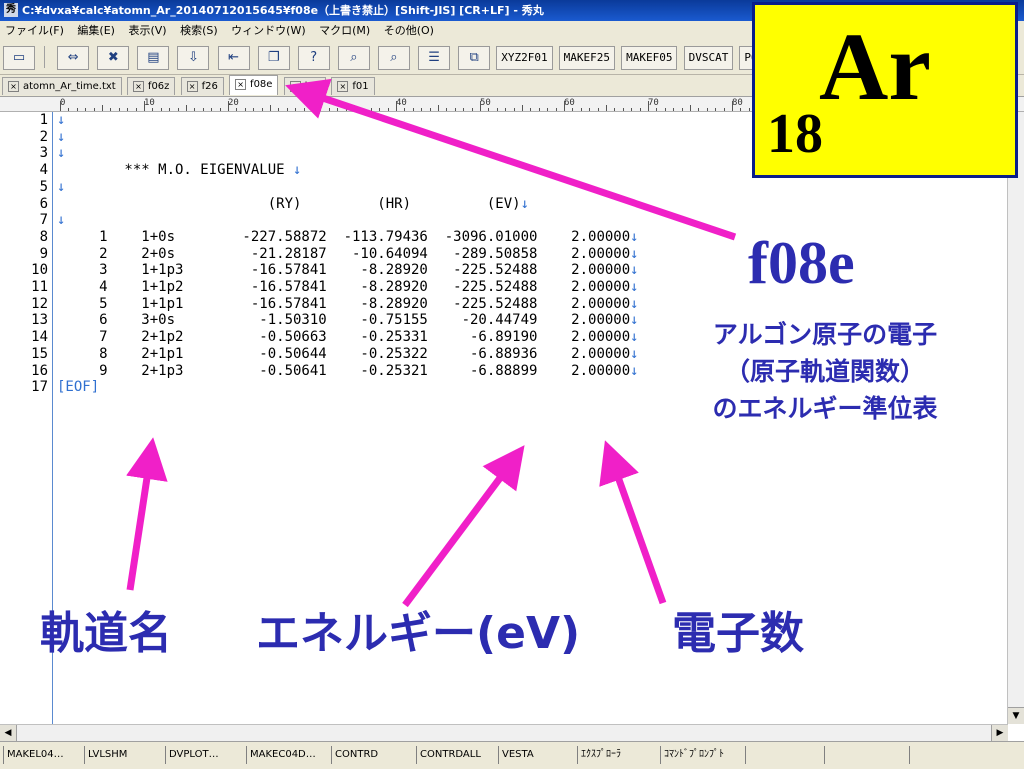 The width and height of the screenshot is (1024, 769). I want to click on arrow-to-tab, so click(511, 159).